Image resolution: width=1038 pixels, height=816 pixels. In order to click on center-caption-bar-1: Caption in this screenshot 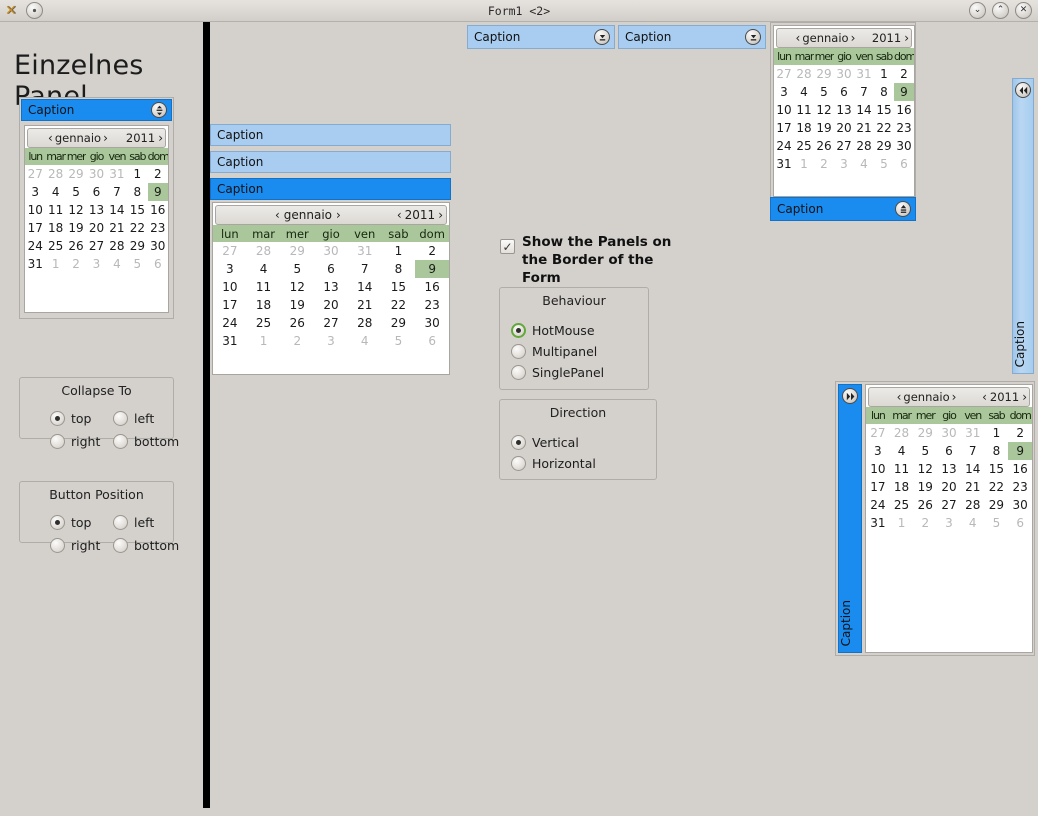, I will do `click(330, 135)`.